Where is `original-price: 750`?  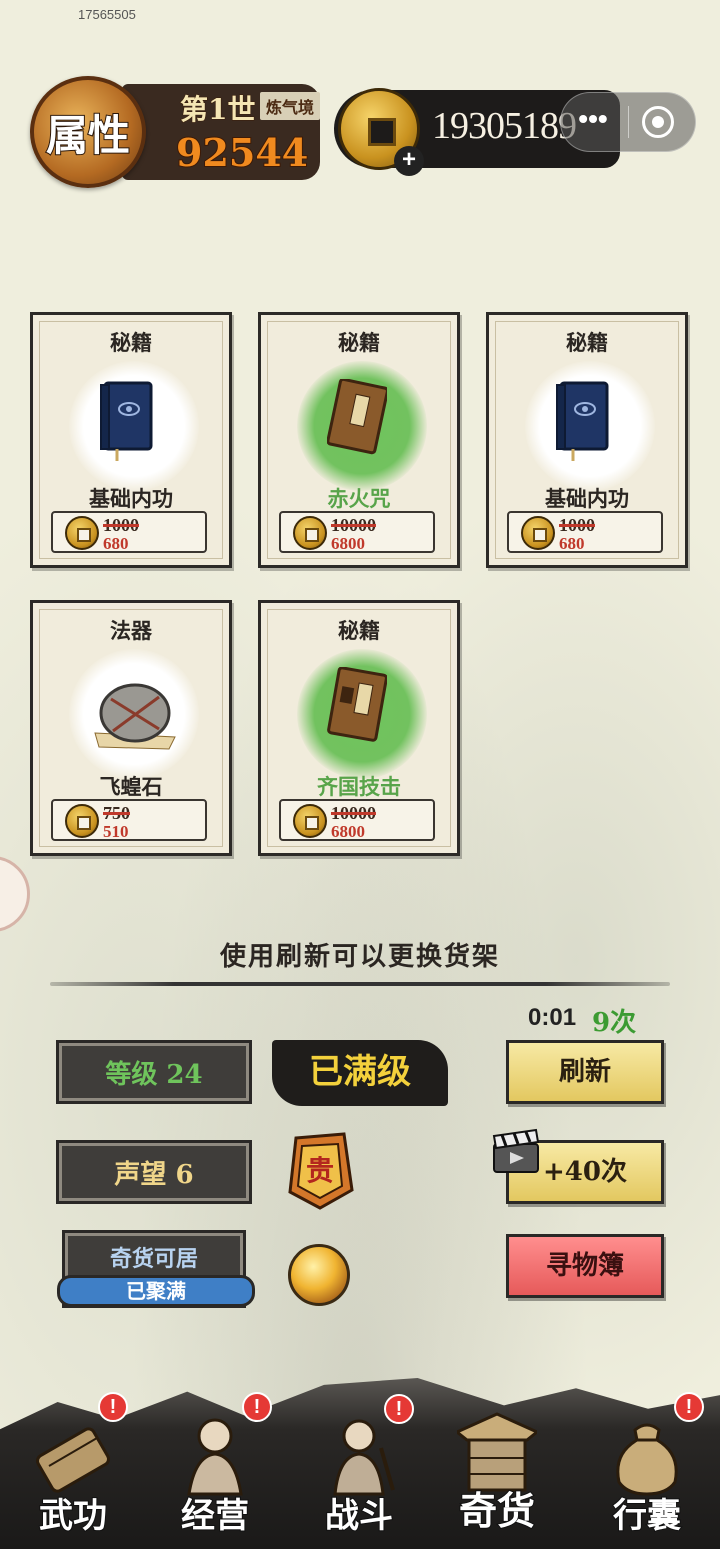
original-price: 750 is located at coordinates (116, 813).